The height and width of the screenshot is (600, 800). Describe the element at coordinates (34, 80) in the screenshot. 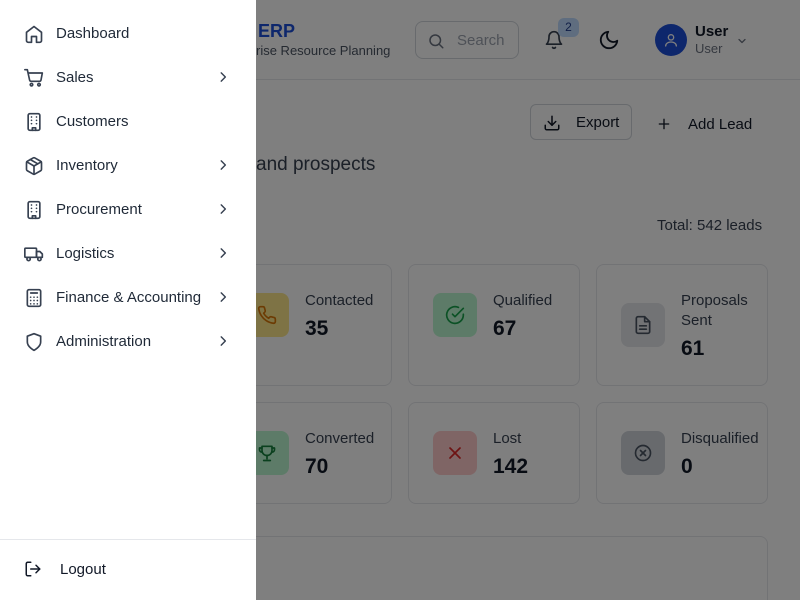

I see `cart-icon` at that location.